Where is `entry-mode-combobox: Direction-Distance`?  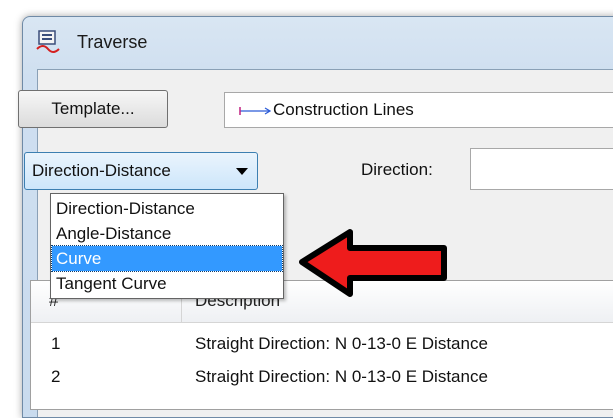 entry-mode-combobox: Direction-Distance is located at coordinates (141, 171).